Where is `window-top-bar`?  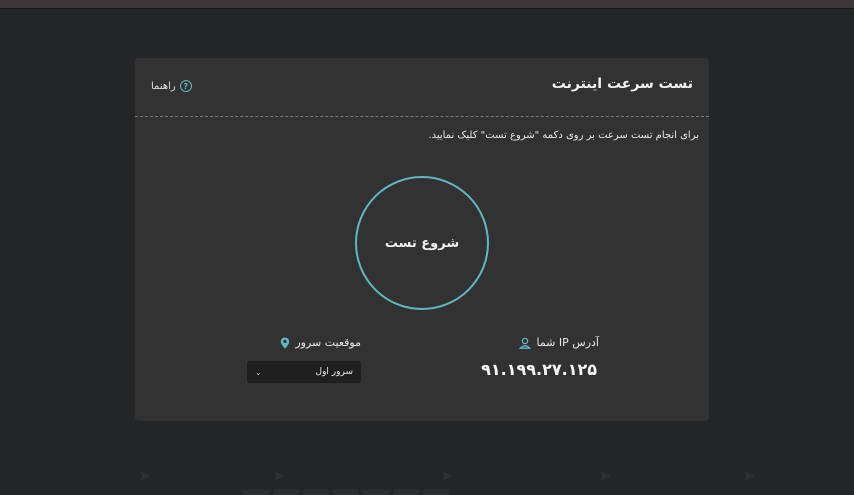
window-top-bar is located at coordinates (427, 4).